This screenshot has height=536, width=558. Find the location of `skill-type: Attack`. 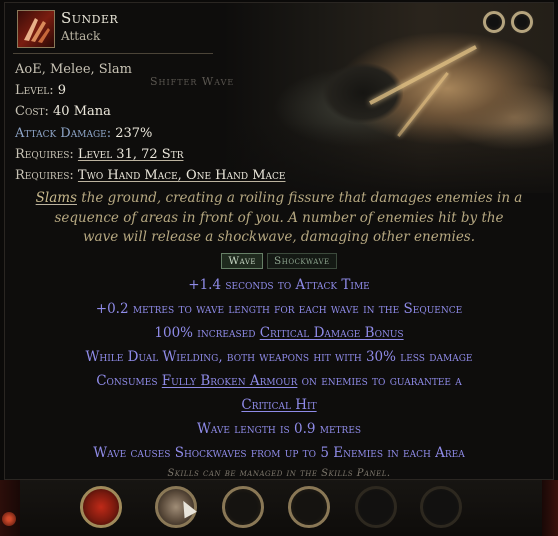

skill-type: Attack is located at coordinates (81, 36).